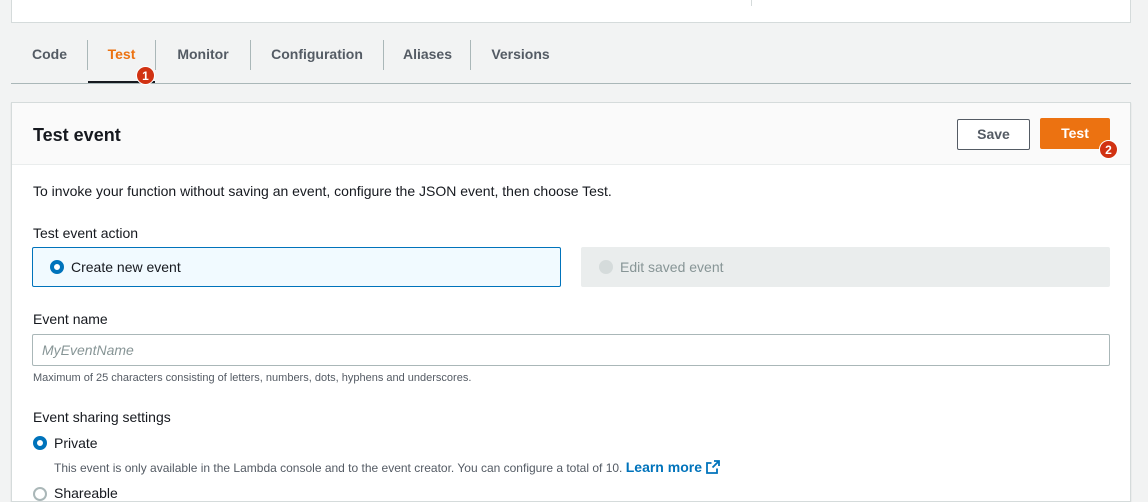 The image size is (1148, 502). I want to click on external-link-icon, so click(713, 467).